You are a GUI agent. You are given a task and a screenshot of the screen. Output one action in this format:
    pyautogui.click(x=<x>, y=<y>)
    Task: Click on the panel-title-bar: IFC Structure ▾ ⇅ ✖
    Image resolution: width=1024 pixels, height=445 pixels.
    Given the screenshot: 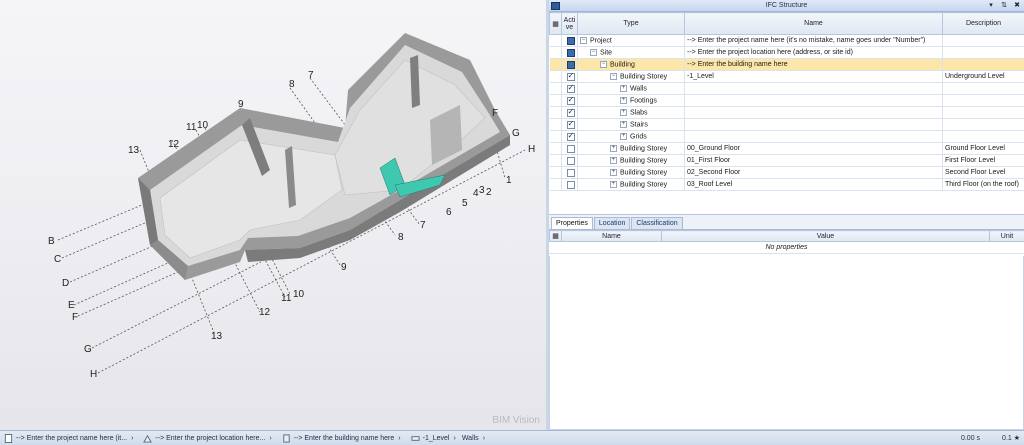 What is the action you would take?
    pyautogui.click(x=786, y=6)
    